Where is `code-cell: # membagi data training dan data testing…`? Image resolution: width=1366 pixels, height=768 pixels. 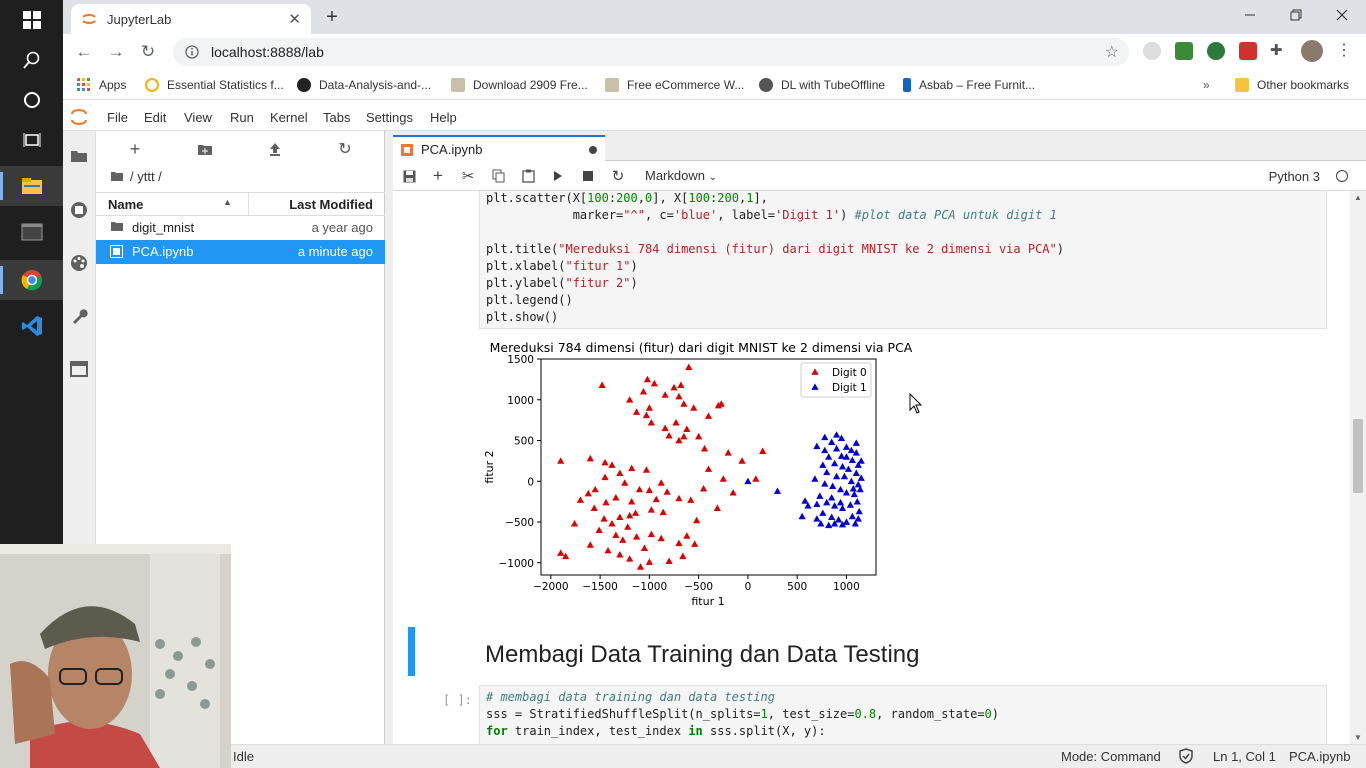
code-cell: # membagi data training dan data testing… is located at coordinates (903, 714).